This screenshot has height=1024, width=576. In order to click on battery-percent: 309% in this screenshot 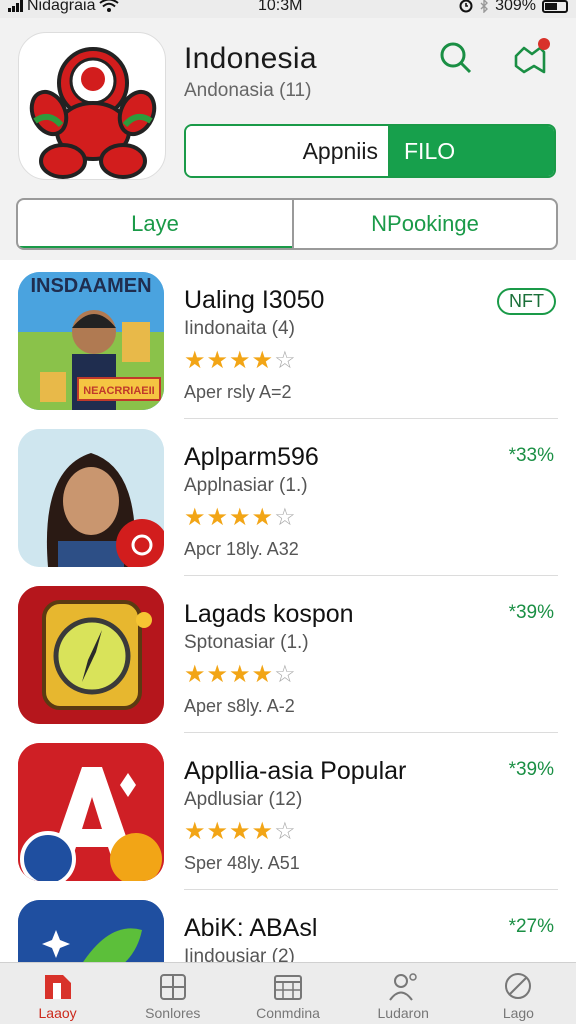, I will do `click(515, 7)`.